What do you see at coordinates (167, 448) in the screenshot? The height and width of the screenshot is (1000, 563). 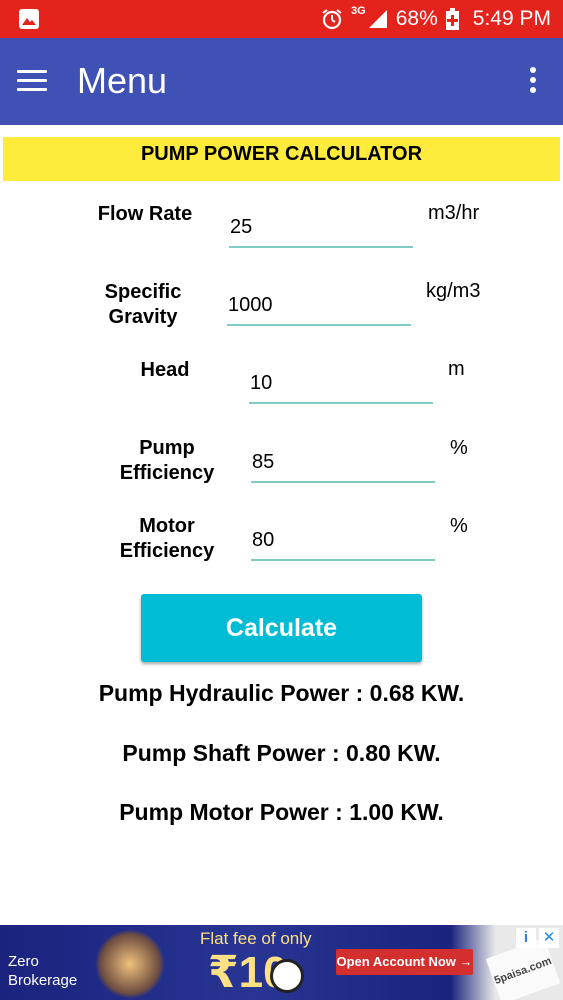 I see `pump-efficiency-label-line1: Pump` at bounding box center [167, 448].